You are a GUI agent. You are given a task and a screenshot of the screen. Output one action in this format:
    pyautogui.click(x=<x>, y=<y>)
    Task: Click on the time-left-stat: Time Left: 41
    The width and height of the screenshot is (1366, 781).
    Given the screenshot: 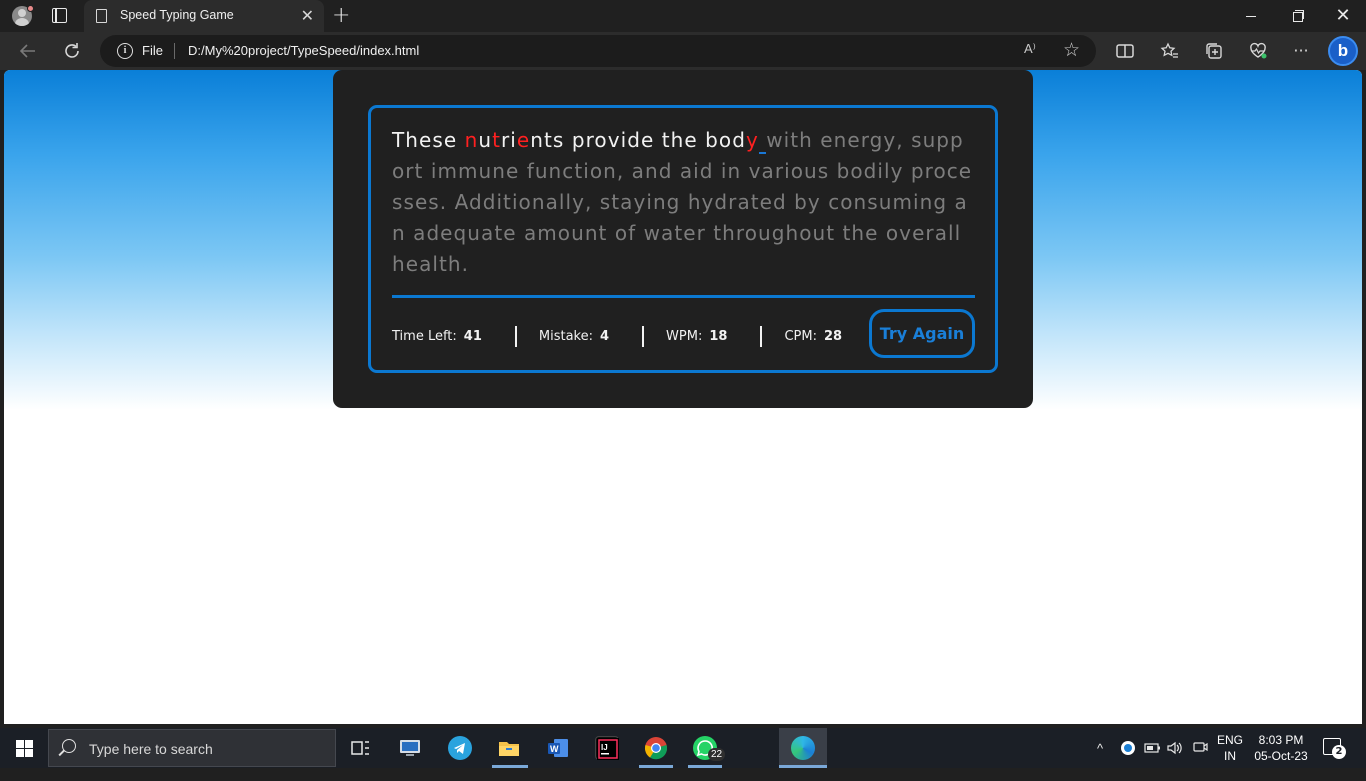 What is the action you would take?
    pyautogui.click(x=437, y=336)
    